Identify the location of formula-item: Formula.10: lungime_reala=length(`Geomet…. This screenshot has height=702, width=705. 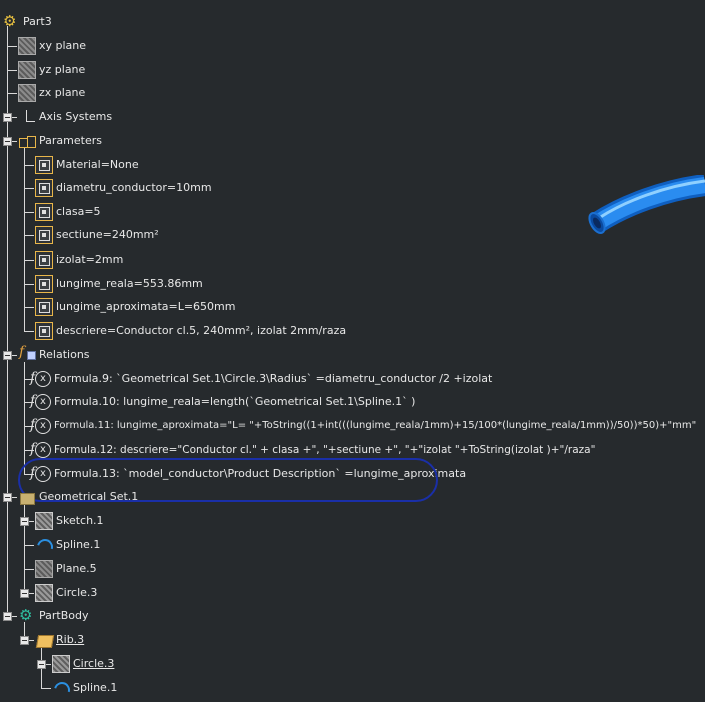
(223, 402).